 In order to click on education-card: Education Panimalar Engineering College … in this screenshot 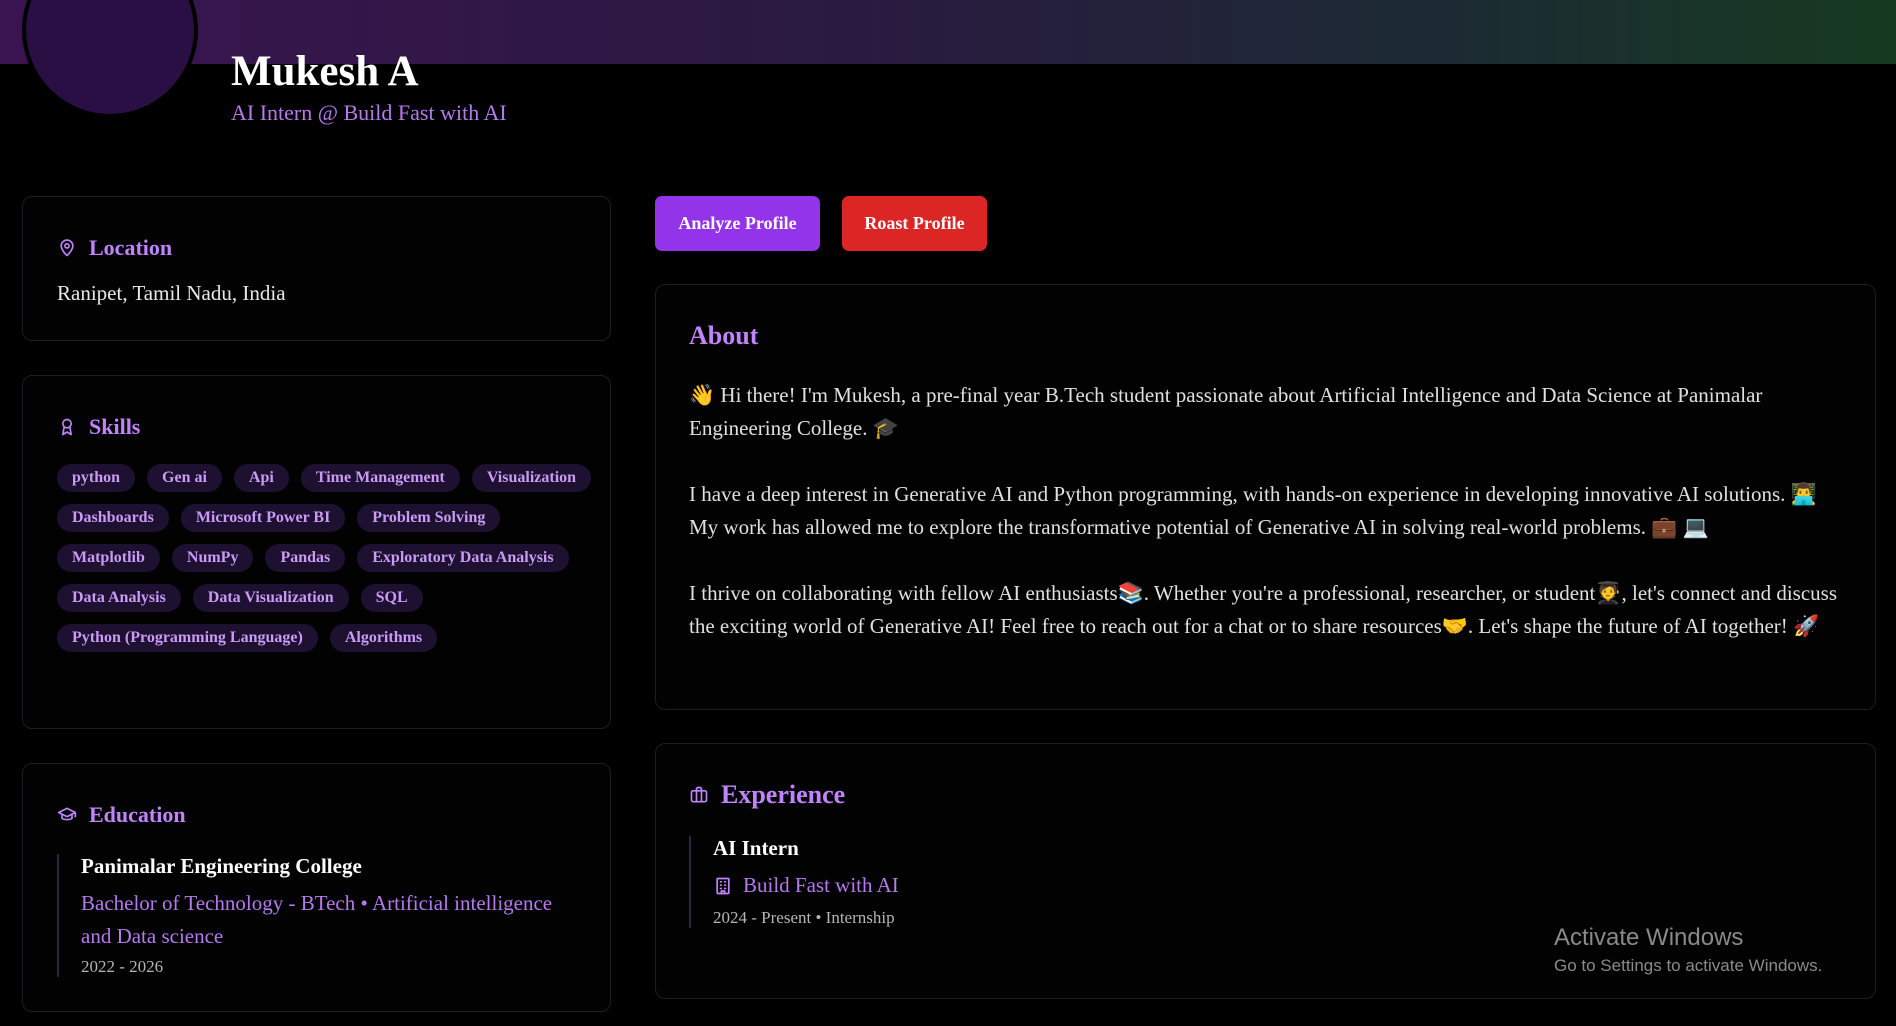, I will do `click(316, 887)`.